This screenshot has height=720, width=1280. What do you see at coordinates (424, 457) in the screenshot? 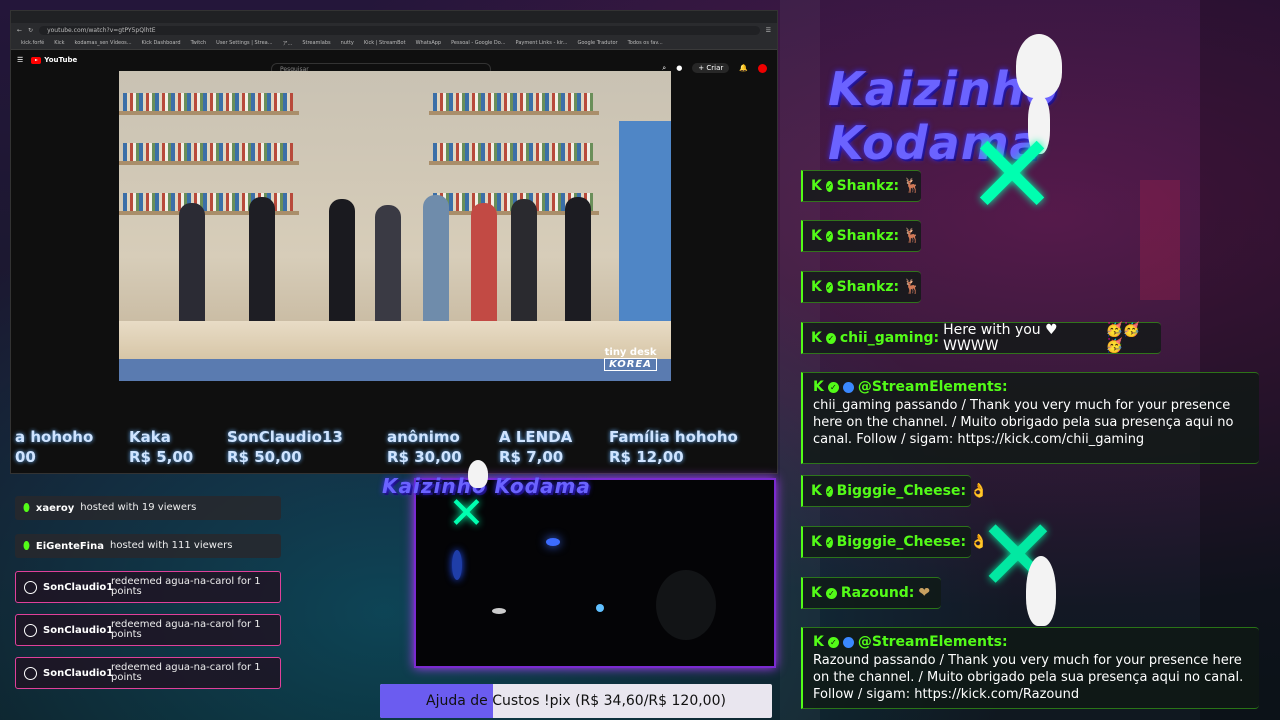
I see `donation-amount: R$ 30,00` at bounding box center [424, 457].